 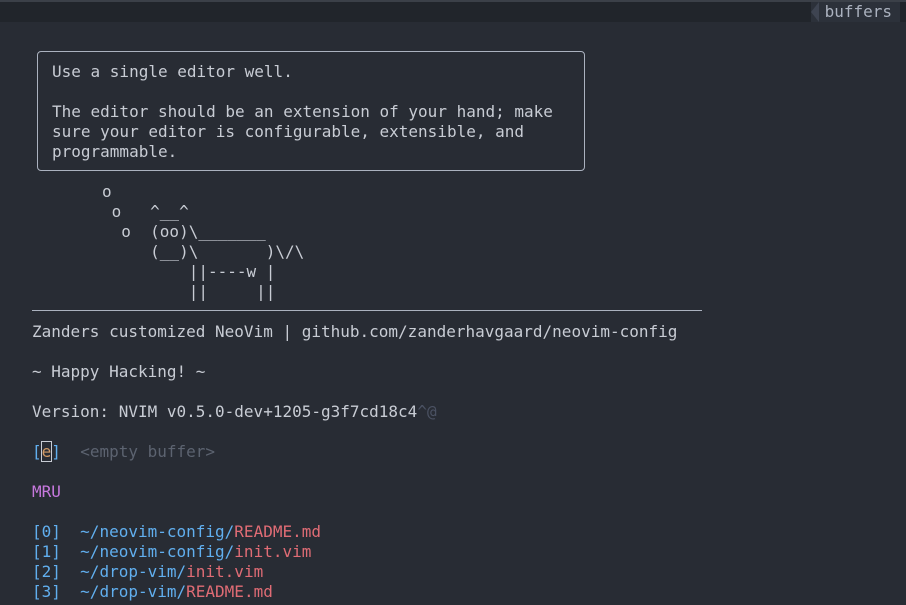 What do you see at coordinates (107, 191) in the screenshot?
I see `cow-line: o` at bounding box center [107, 191].